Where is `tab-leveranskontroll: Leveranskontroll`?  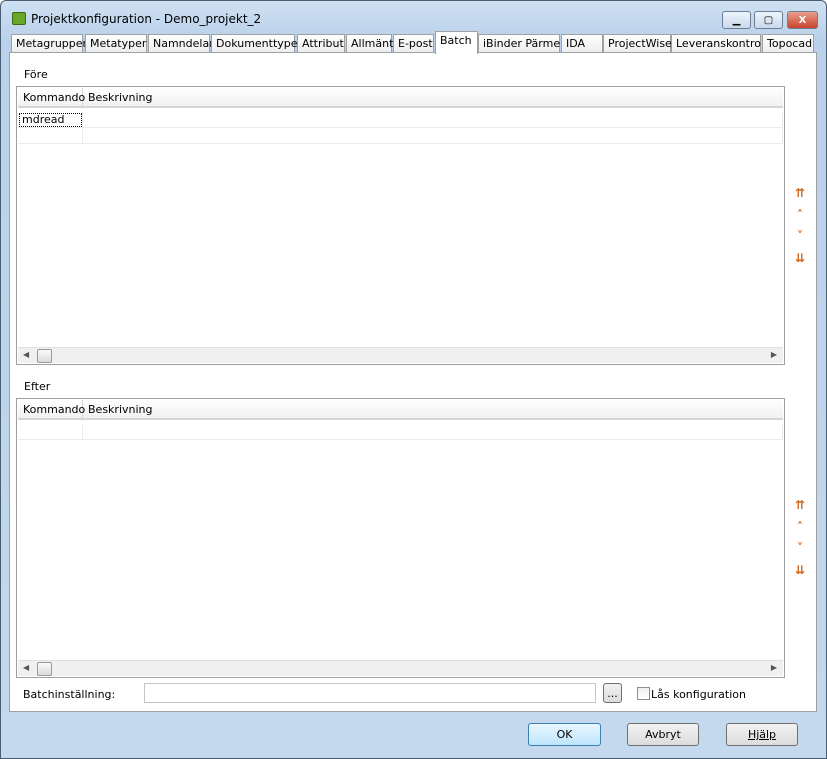 tab-leveranskontroll: Leveranskontroll is located at coordinates (719, 44).